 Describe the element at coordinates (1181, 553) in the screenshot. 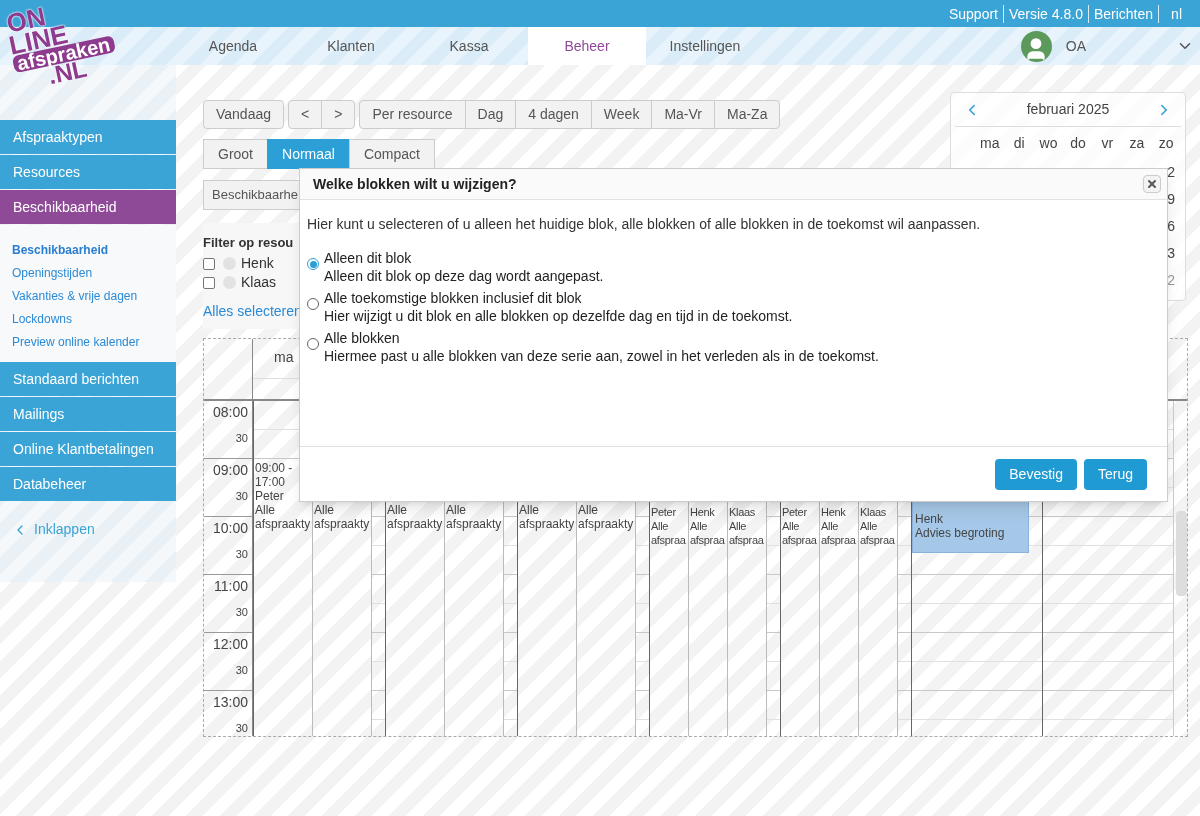

I see `scrollbar-thumb` at that location.